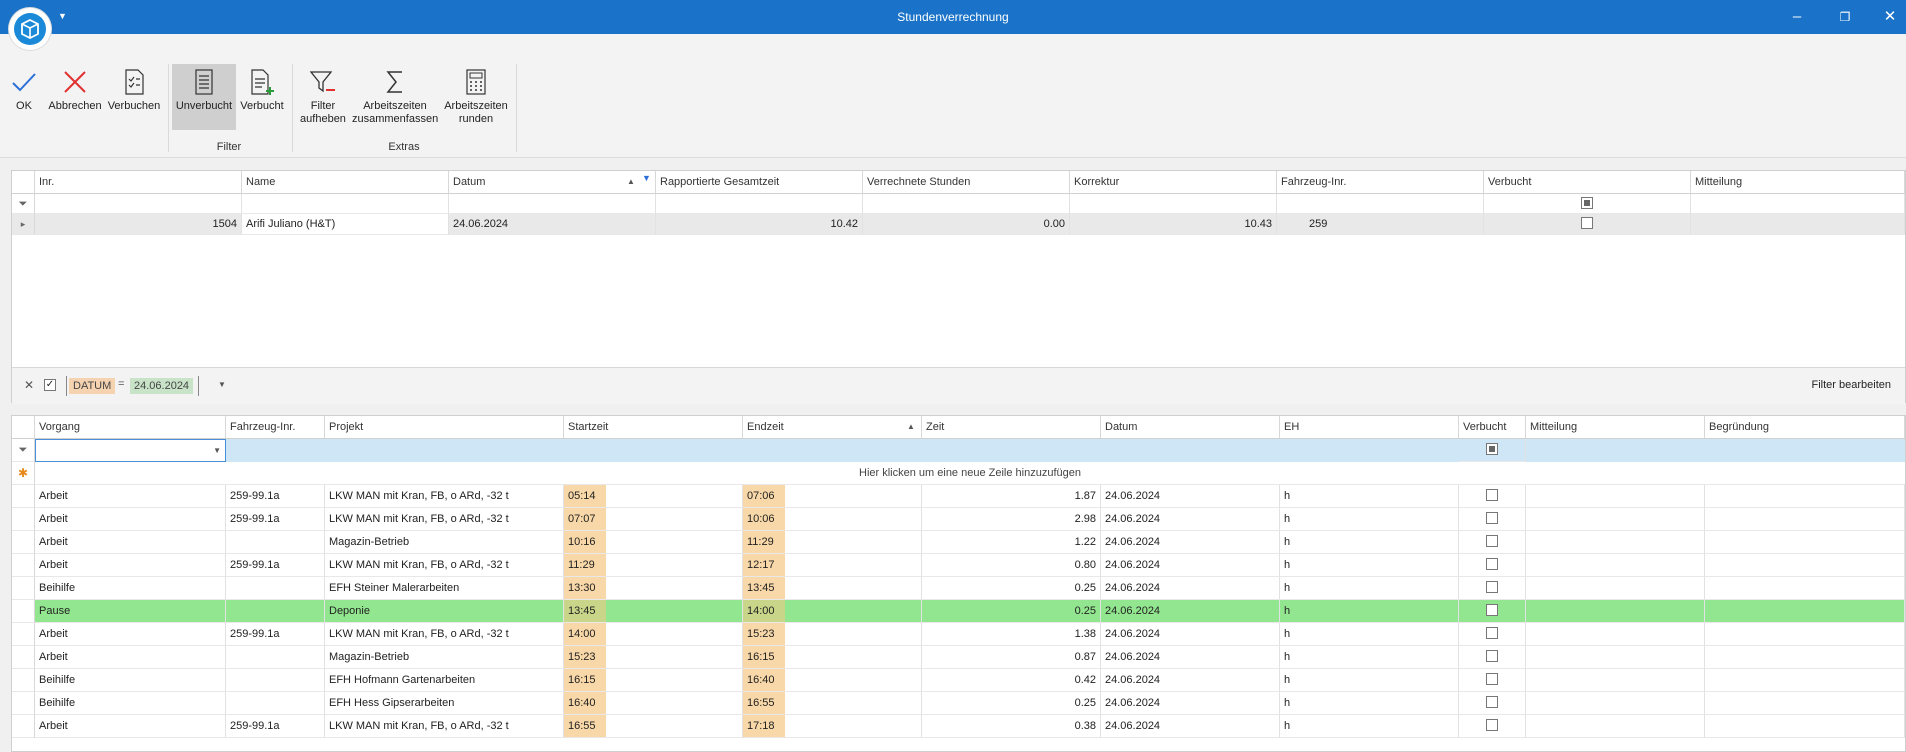  What do you see at coordinates (138, 182) in the screenshot?
I see `col-header-inr: Inr.` at bounding box center [138, 182].